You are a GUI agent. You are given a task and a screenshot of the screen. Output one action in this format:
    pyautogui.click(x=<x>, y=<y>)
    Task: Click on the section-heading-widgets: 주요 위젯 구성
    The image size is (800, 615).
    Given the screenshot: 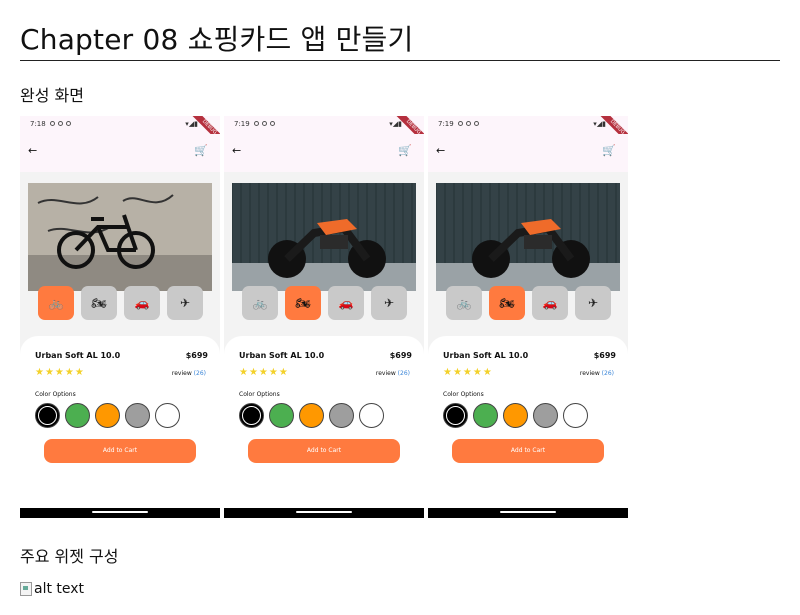 What is the action you would take?
    pyautogui.click(x=69, y=556)
    